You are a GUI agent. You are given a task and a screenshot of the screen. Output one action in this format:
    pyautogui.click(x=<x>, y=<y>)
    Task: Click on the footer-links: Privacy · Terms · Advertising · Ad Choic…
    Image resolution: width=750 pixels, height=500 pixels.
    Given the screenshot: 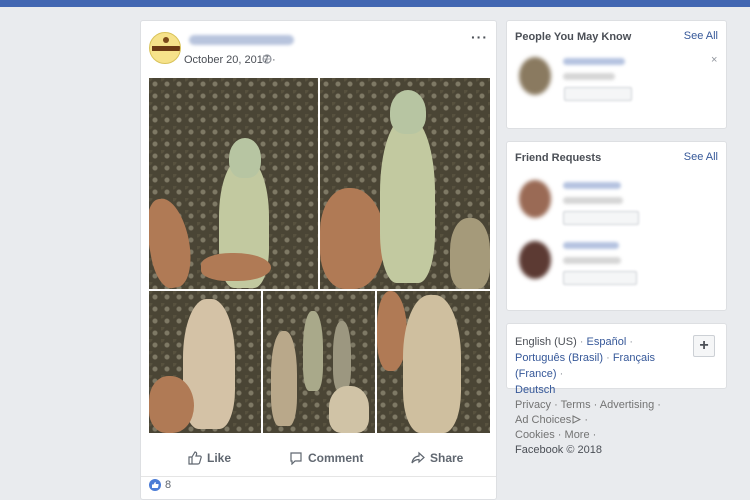 What is the action you would take?
    pyautogui.click(x=588, y=427)
    